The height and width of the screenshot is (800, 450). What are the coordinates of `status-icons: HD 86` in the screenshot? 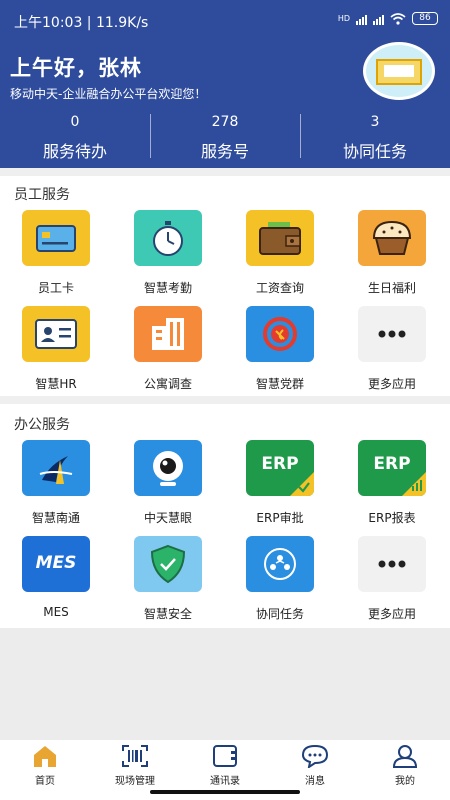 It's located at (388, 18).